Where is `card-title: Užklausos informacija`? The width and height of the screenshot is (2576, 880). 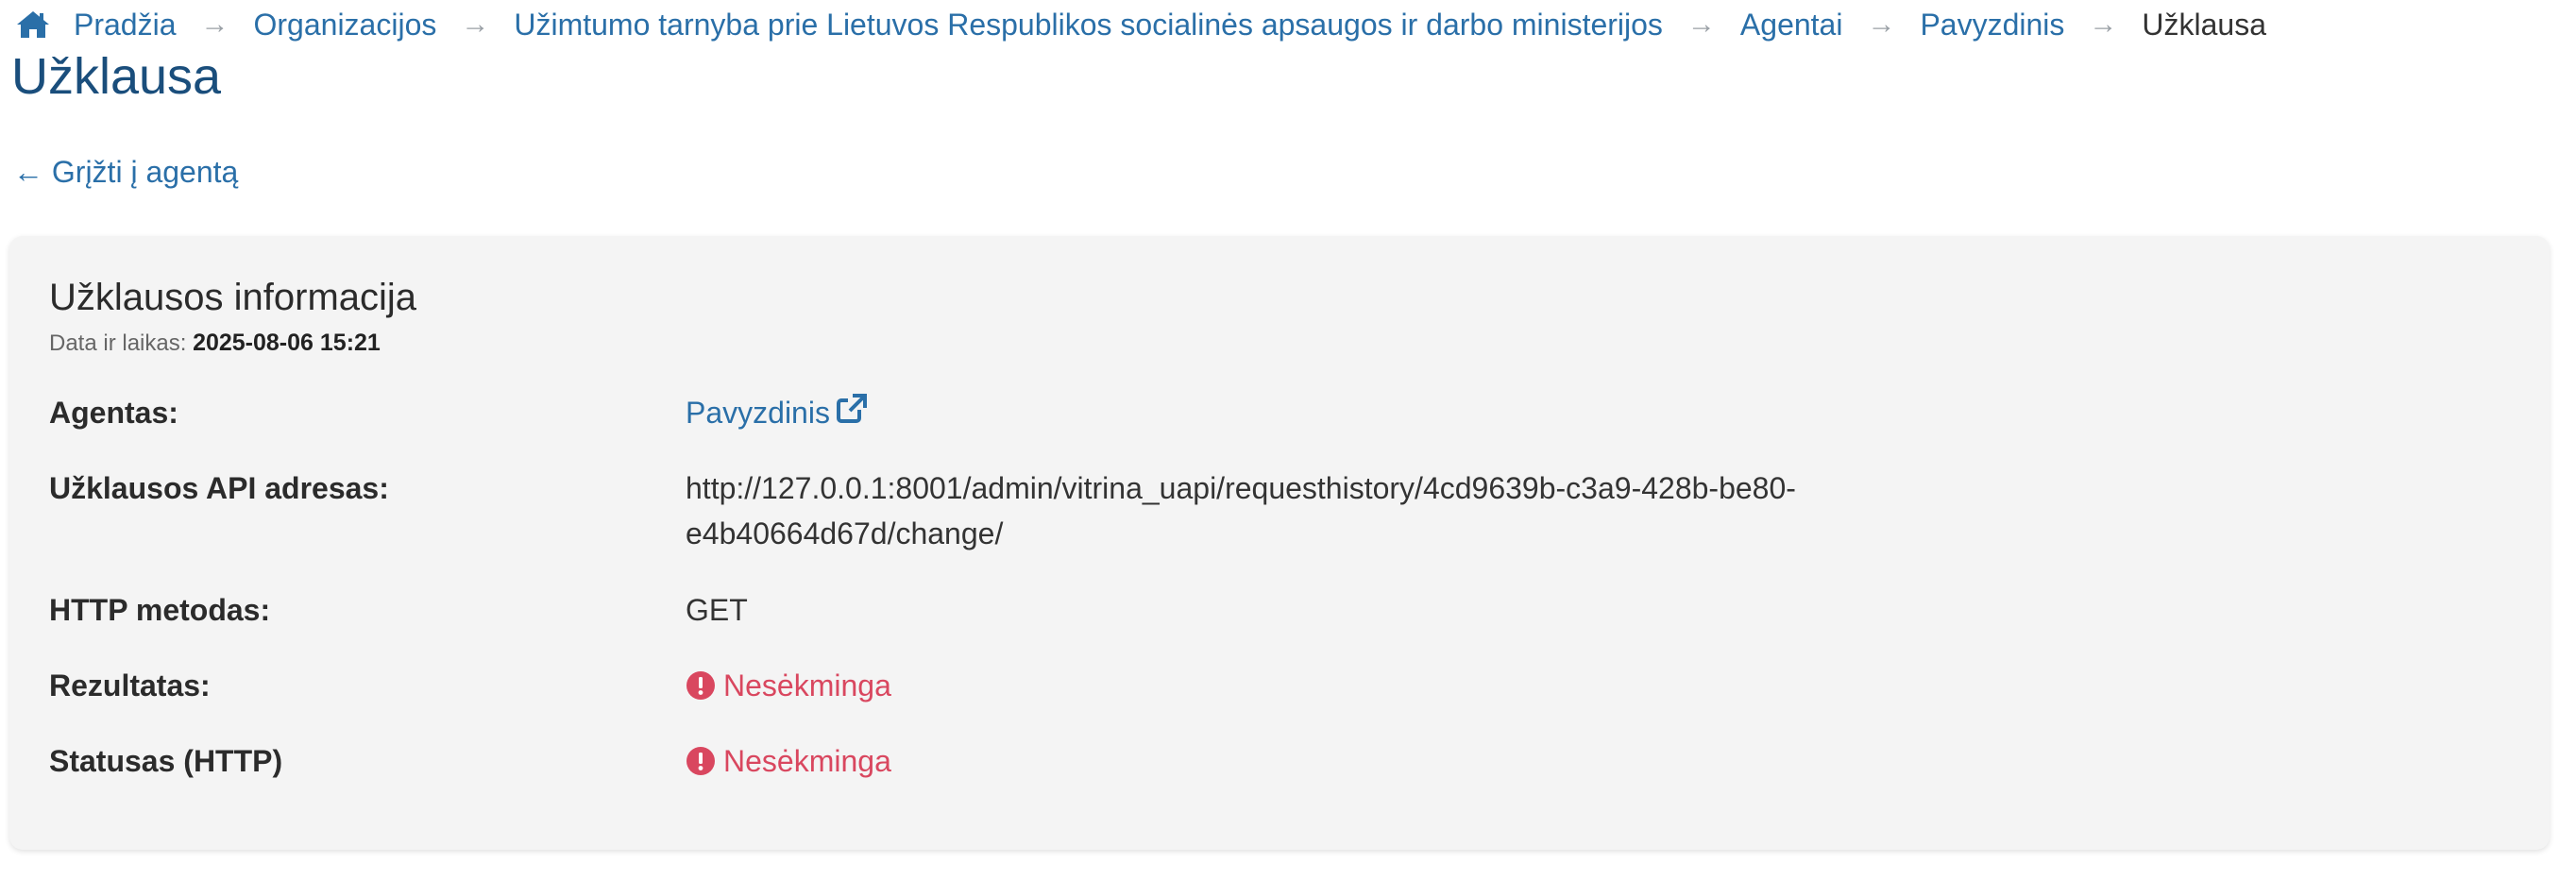
card-title: Užklausos informacija is located at coordinates (233, 297).